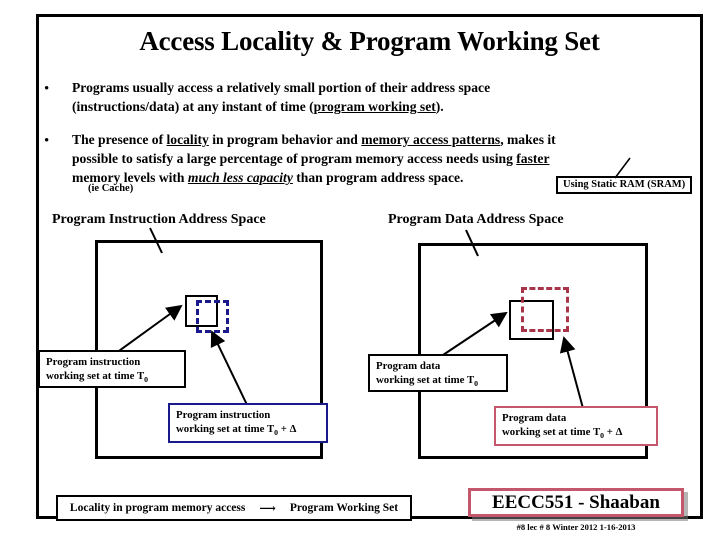  Describe the element at coordinates (212, 316) in the screenshot. I see `instruction-working-set-t0-delta-region` at that location.